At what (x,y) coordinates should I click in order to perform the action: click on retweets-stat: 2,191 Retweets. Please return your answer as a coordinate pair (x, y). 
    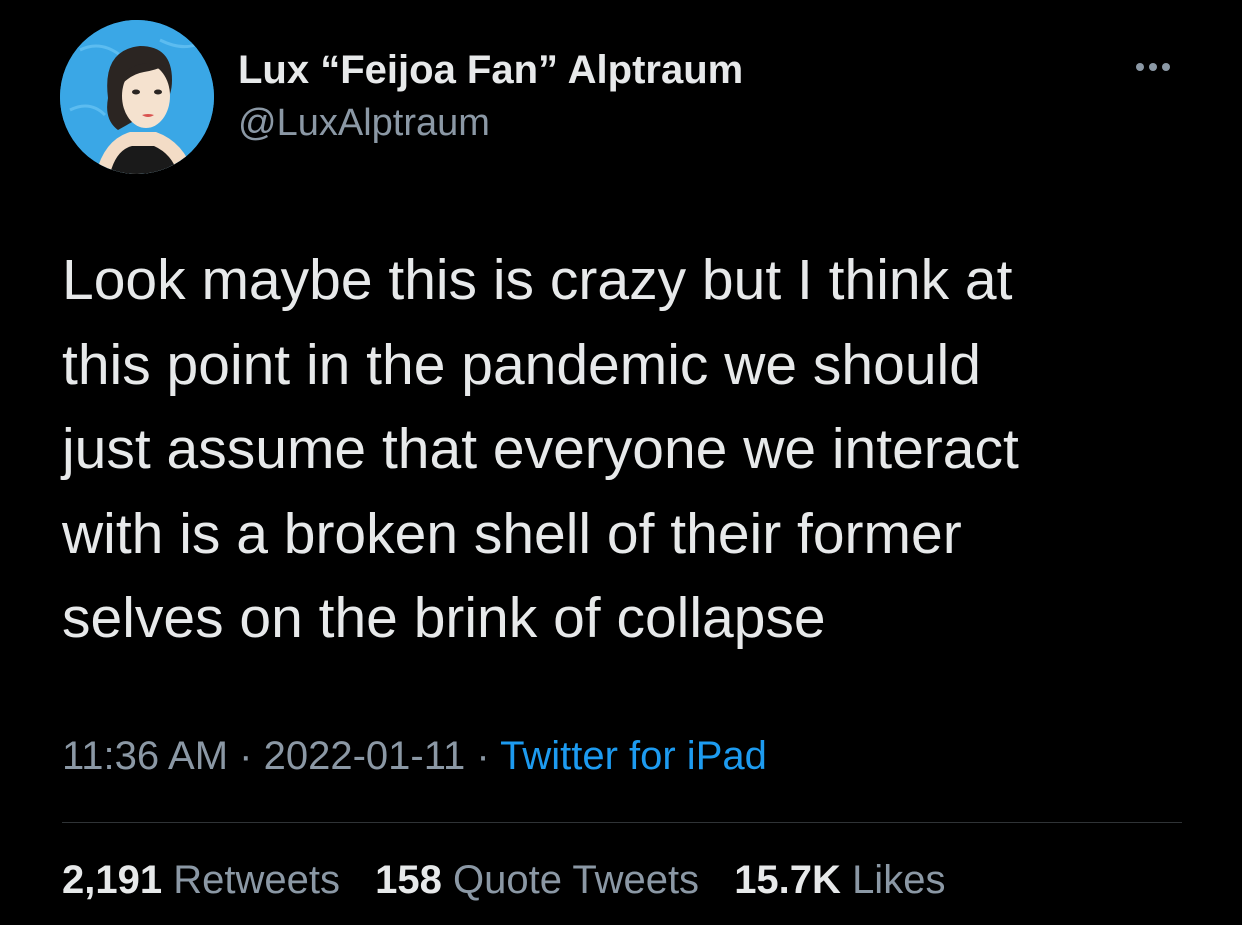
    Looking at the image, I should click on (201, 880).